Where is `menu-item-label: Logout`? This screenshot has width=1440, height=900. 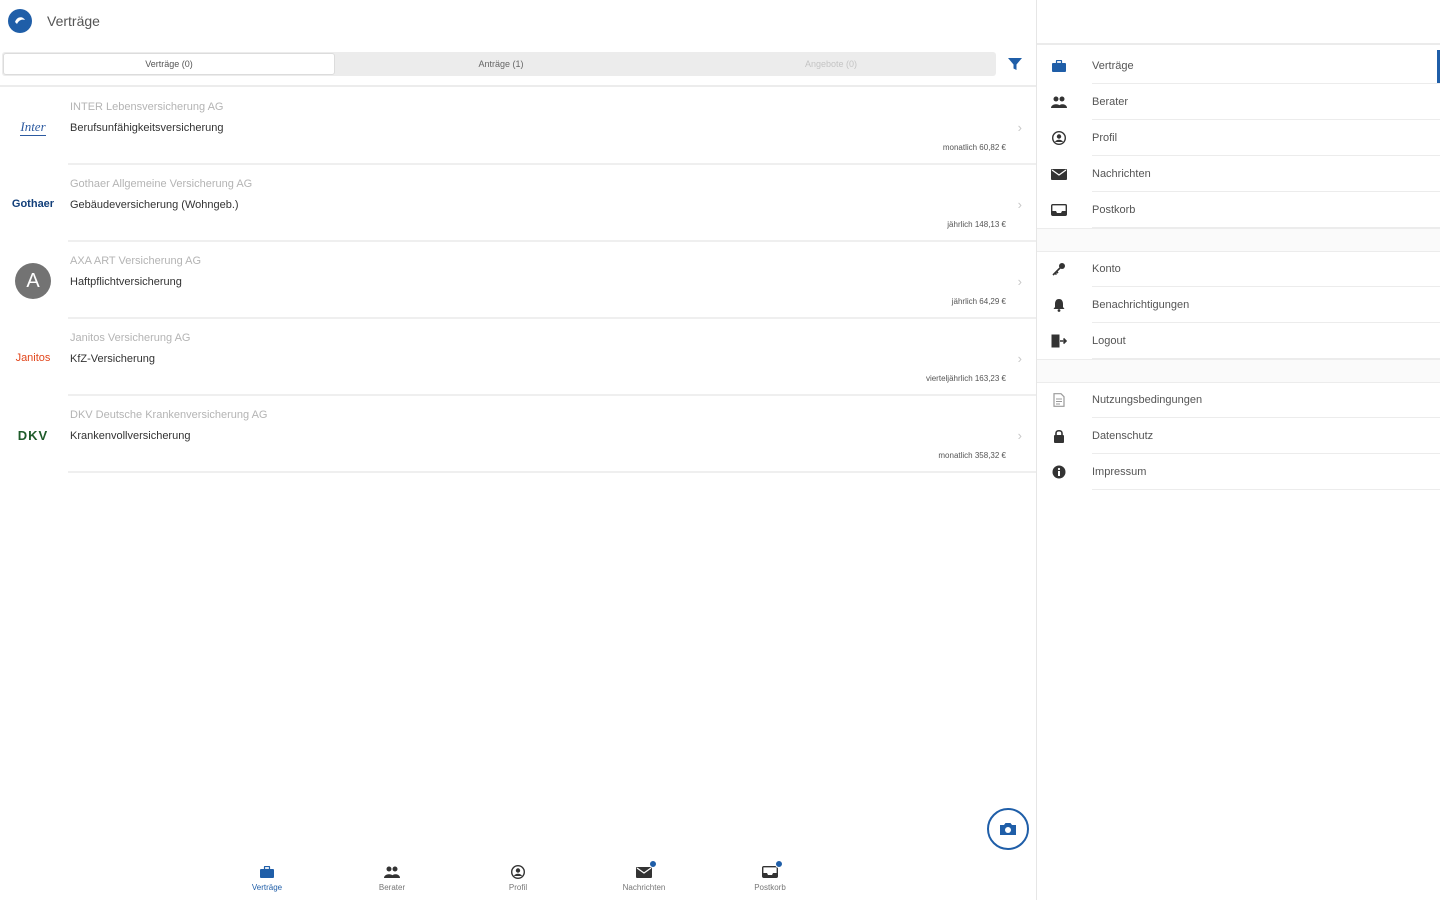
menu-item-label: Logout is located at coordinates (1109, 341).